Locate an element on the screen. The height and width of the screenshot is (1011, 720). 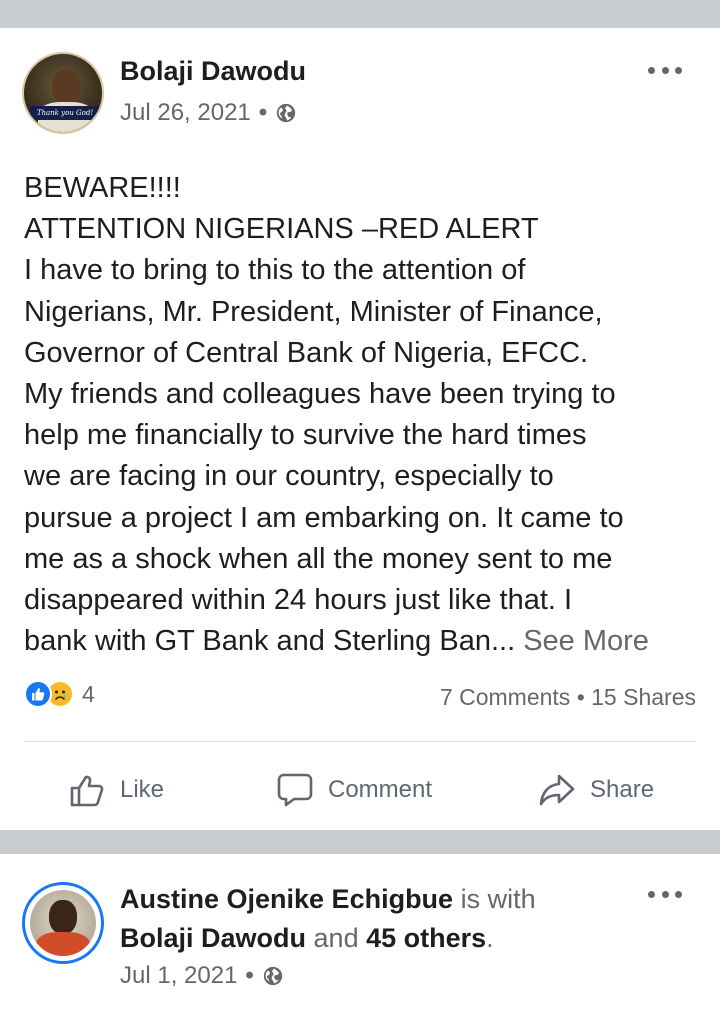
author-name: Austine Ojenike Echigbue is located at coordinates (286, 899).